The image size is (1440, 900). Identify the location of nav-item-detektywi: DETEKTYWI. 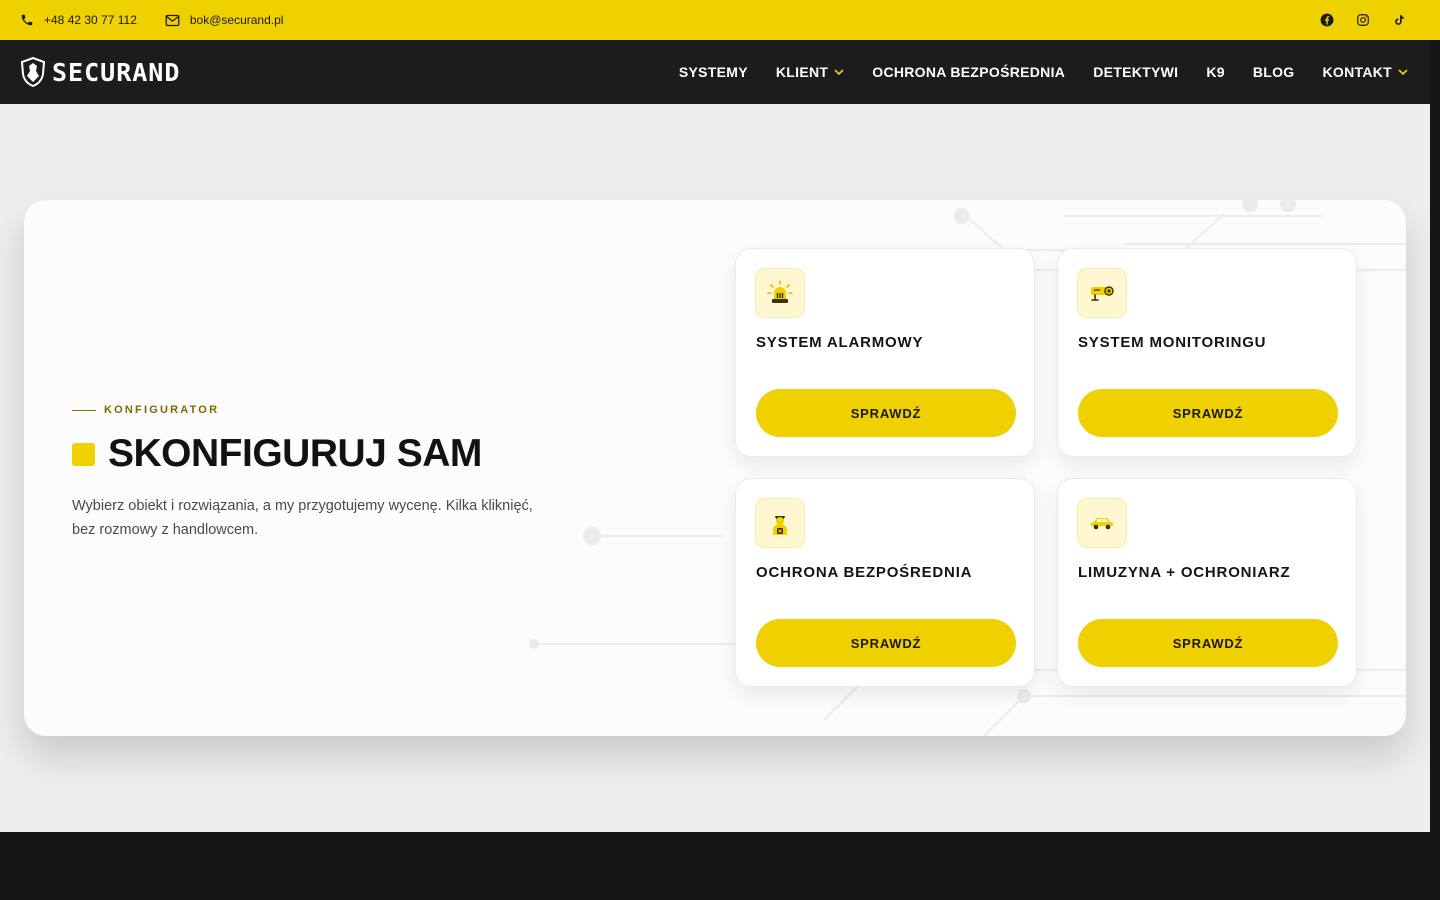
(1135, 72).